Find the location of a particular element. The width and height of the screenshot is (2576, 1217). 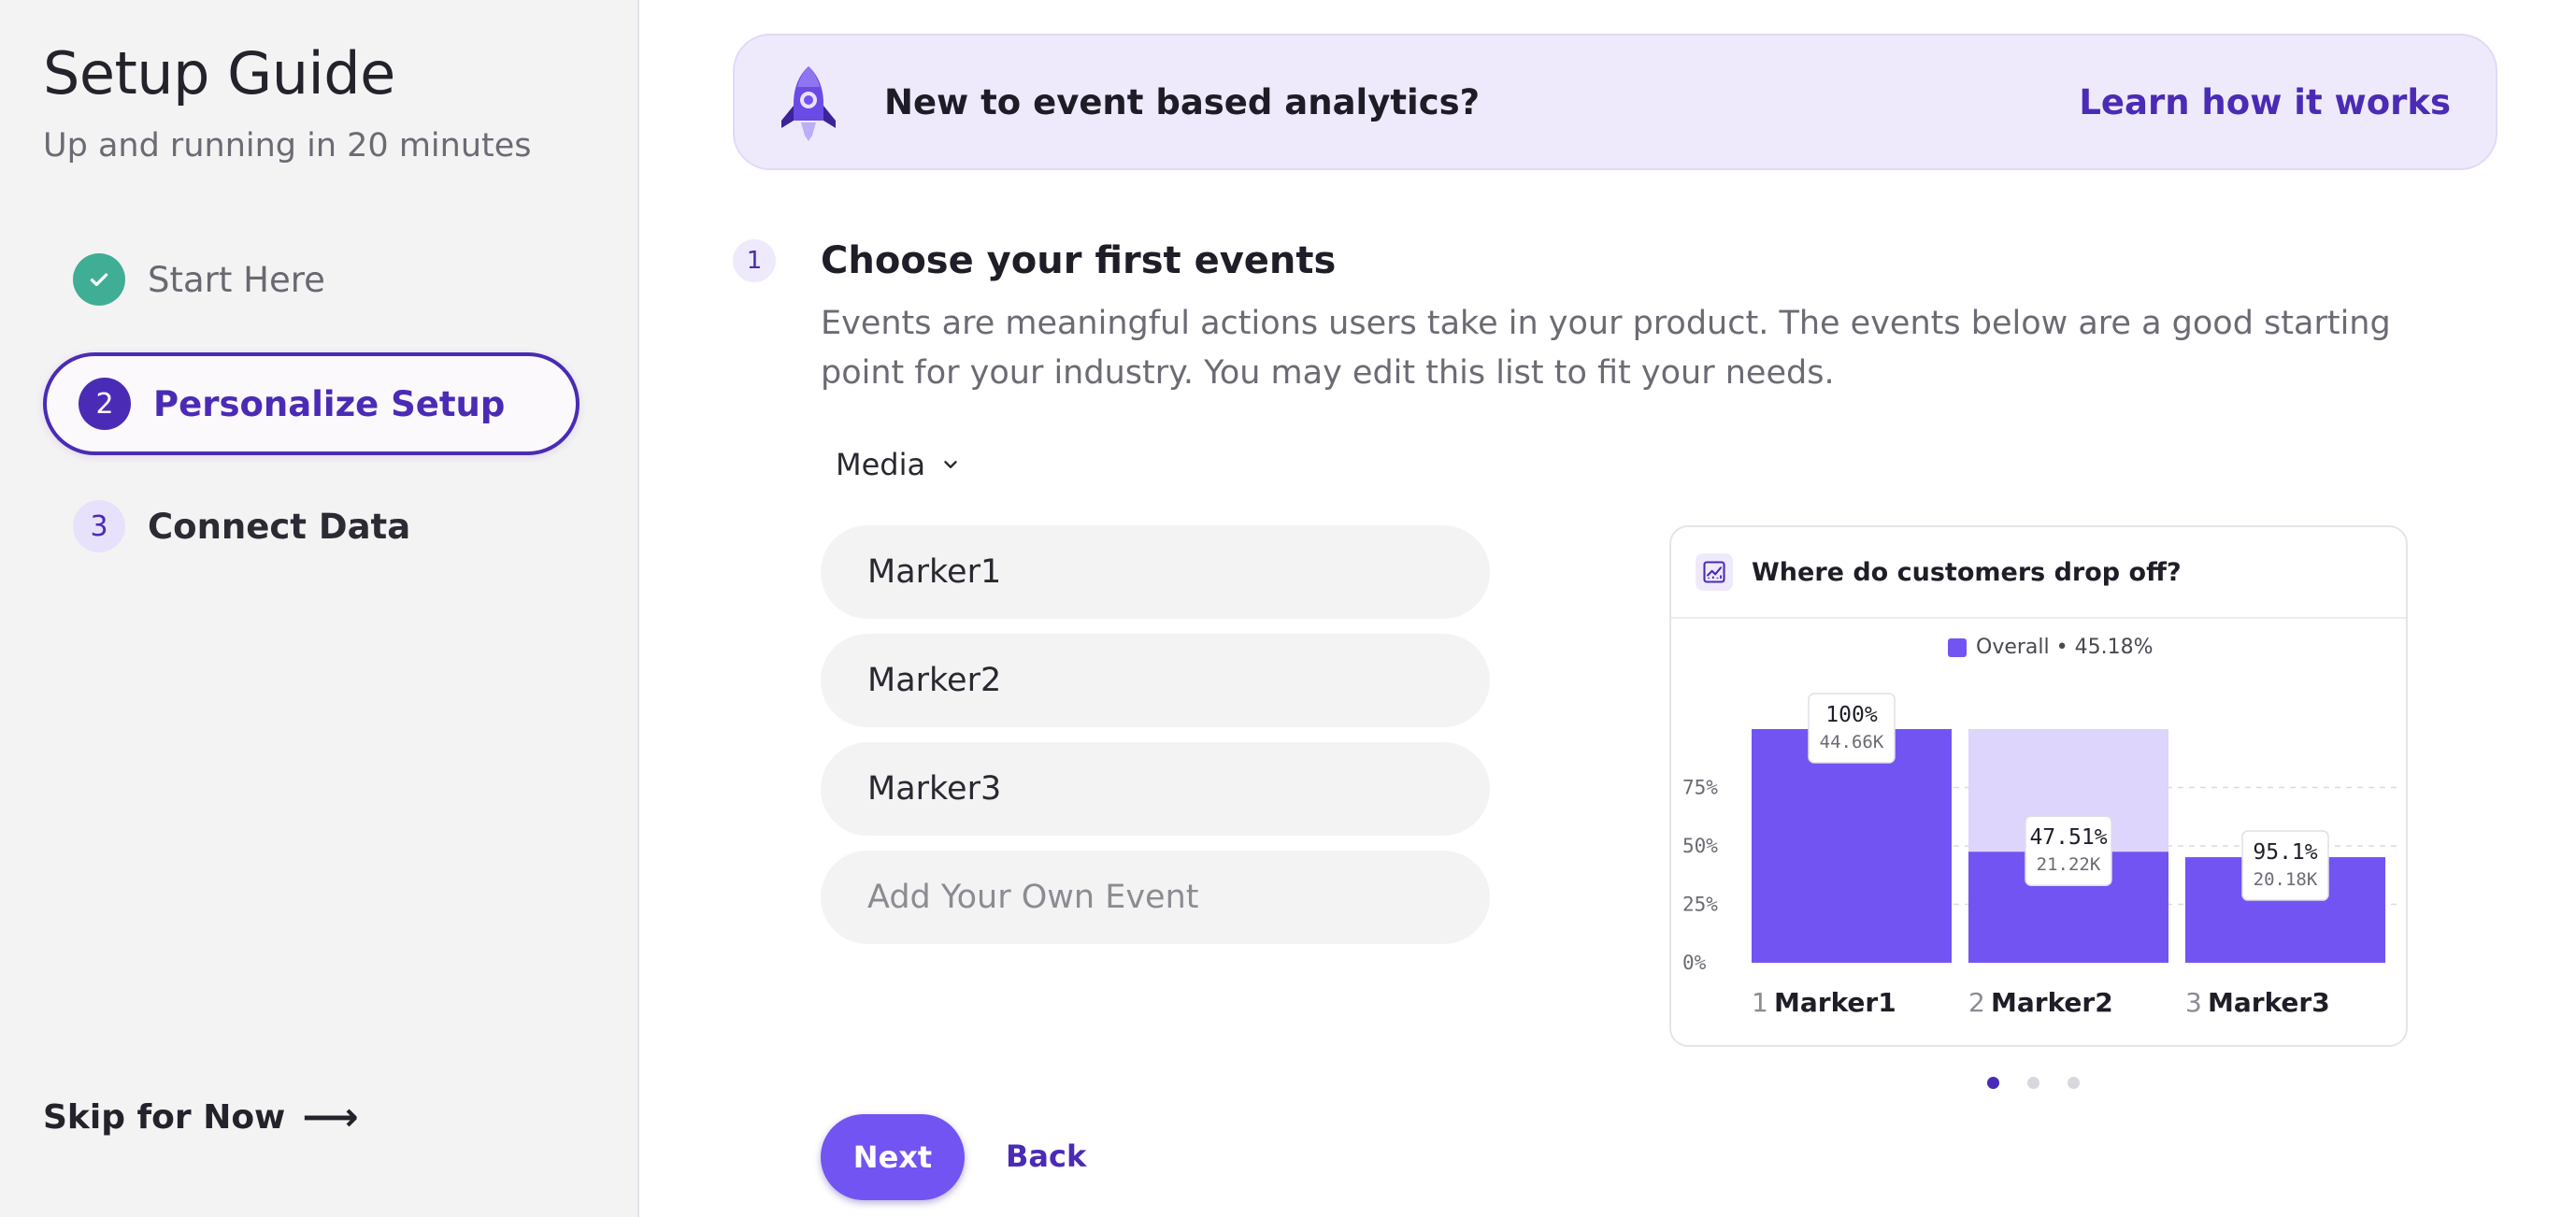

event-input-marker1: Marker1 is located at coordinates (1155, 572).